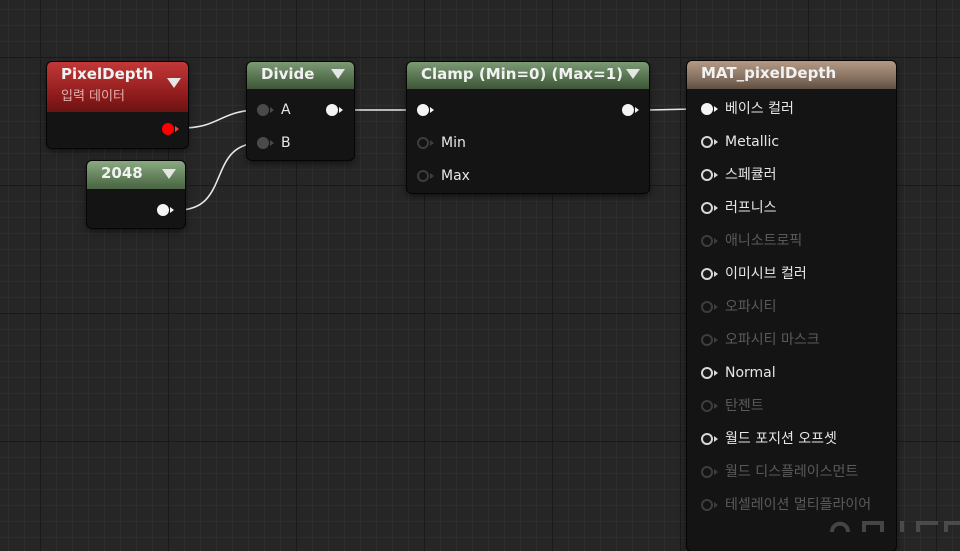 The image size is (960, 551). I want to click on material-input-label: 월드 포지션 오프셋, so click(781, 439).